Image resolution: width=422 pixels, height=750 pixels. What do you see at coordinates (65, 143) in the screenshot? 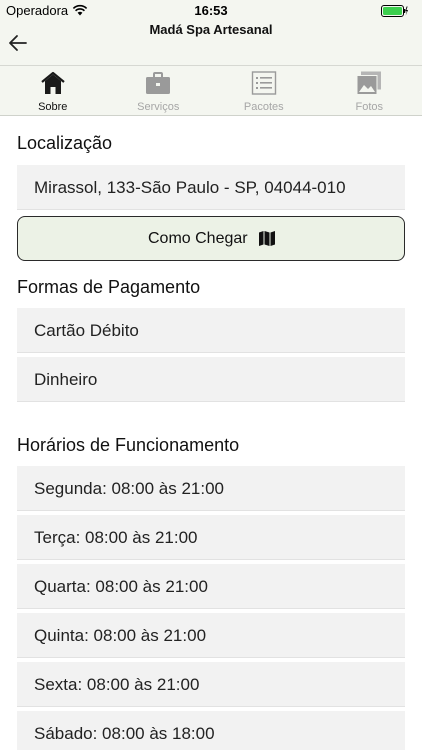
I see `location-heading: Localização` at bounding box center [65, 143].